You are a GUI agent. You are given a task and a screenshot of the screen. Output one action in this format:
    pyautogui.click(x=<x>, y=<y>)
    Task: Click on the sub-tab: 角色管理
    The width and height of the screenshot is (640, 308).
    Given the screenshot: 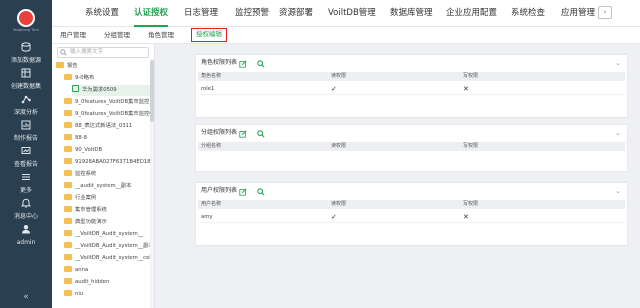 What is the action you would take?
    pyautogui.click(x=161, y=35)
    